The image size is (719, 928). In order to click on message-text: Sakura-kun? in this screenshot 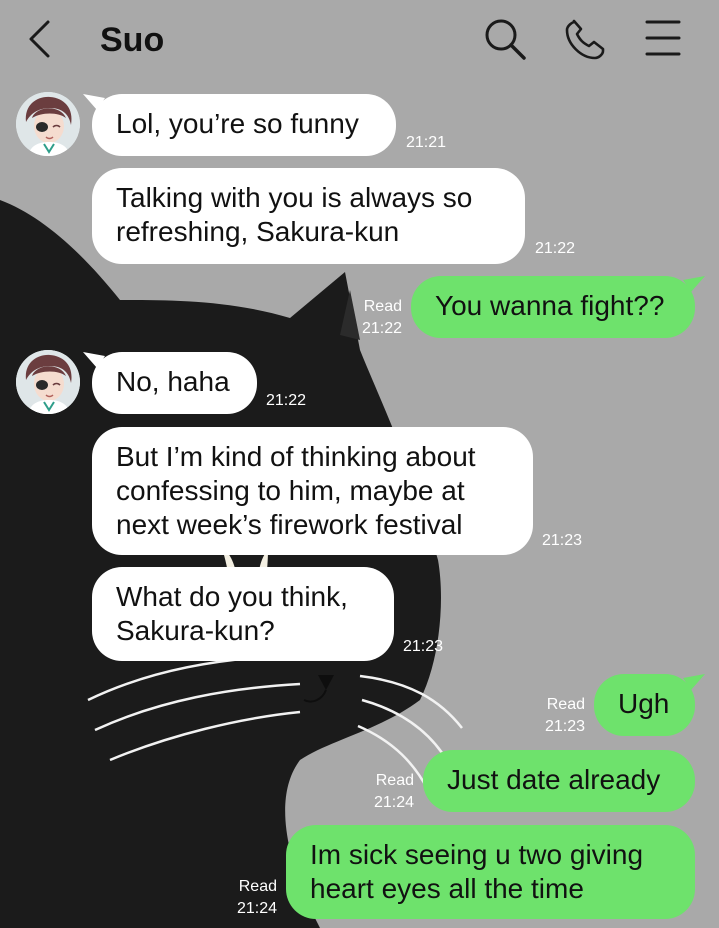, I will do `click(195, 630)`.